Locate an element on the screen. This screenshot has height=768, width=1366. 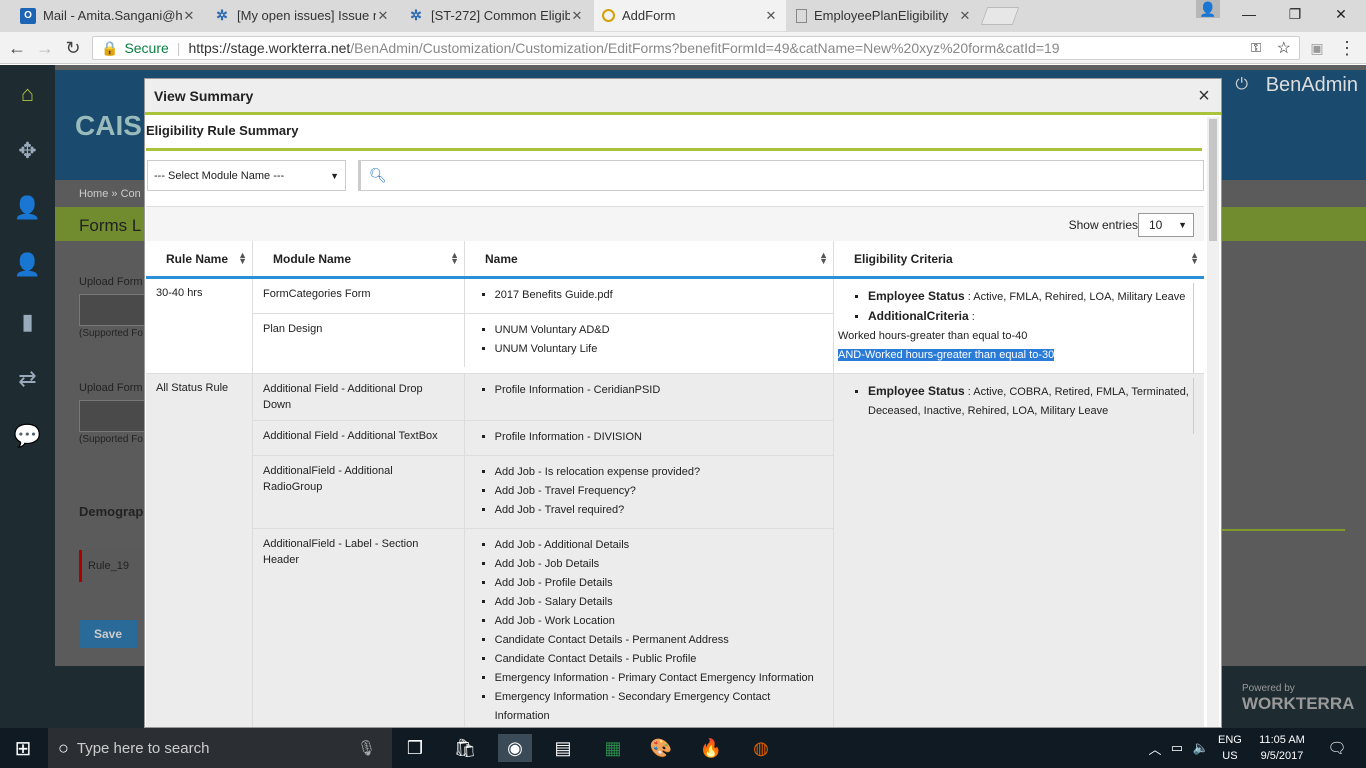
column-name: Name ▲ ▼ is located at coordinates (649, 258).